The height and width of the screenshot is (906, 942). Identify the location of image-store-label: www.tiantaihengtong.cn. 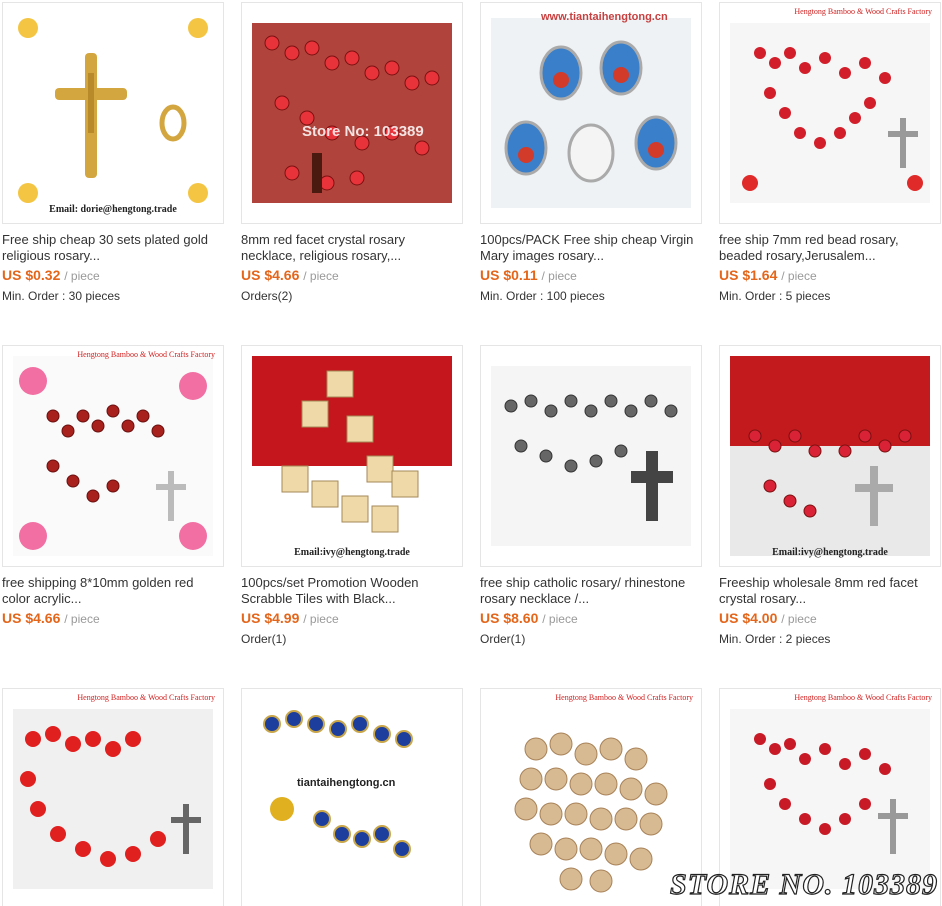
(604, 17).